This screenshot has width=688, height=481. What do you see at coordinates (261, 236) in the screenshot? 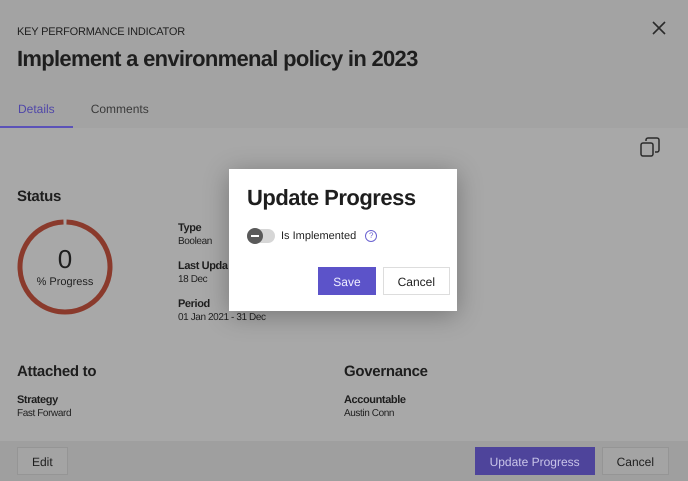
I see `toggle-switch` at bounding box center [261, 236].